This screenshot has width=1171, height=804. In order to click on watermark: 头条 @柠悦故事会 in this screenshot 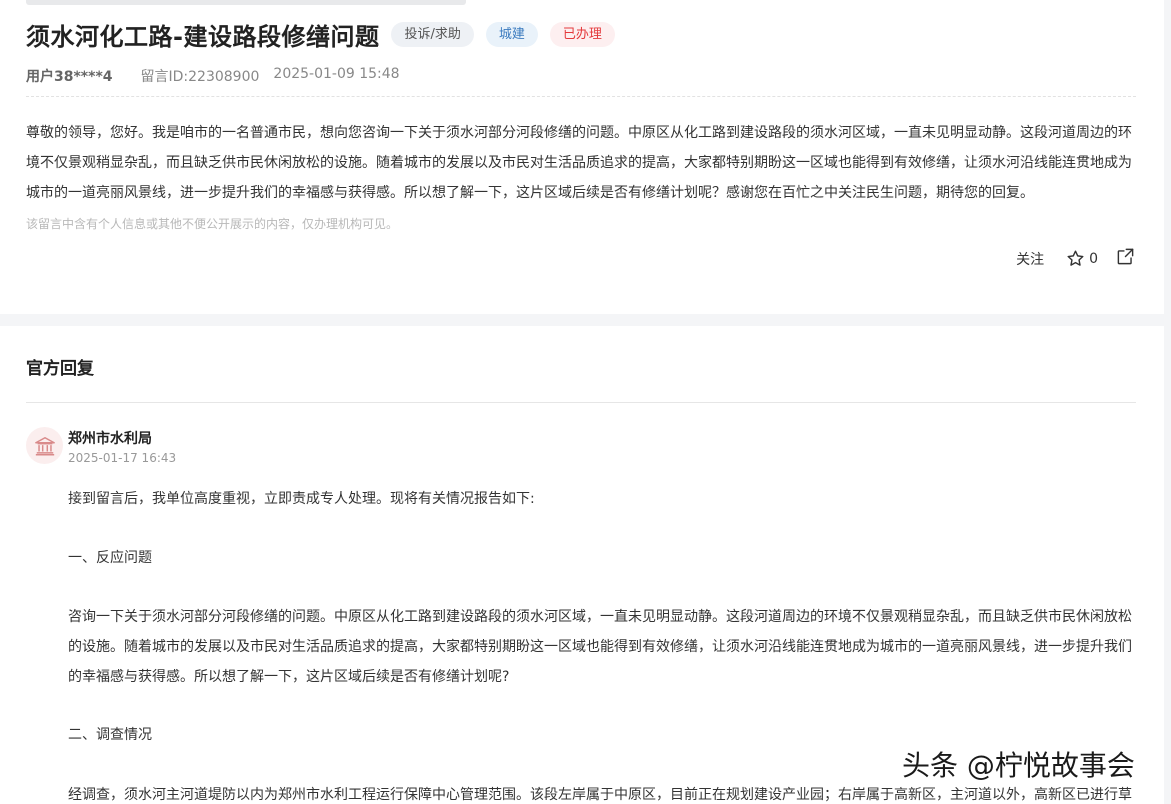, I will do `click(1018, 765)`.